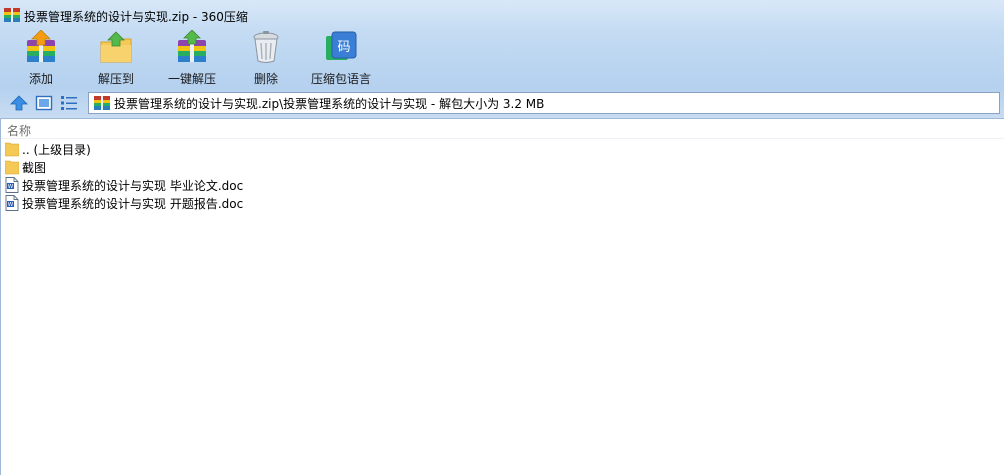 The width and height of the screenshot is (1004, 475). I want to click on extract-to-button: 解压到, so click(116, 59).